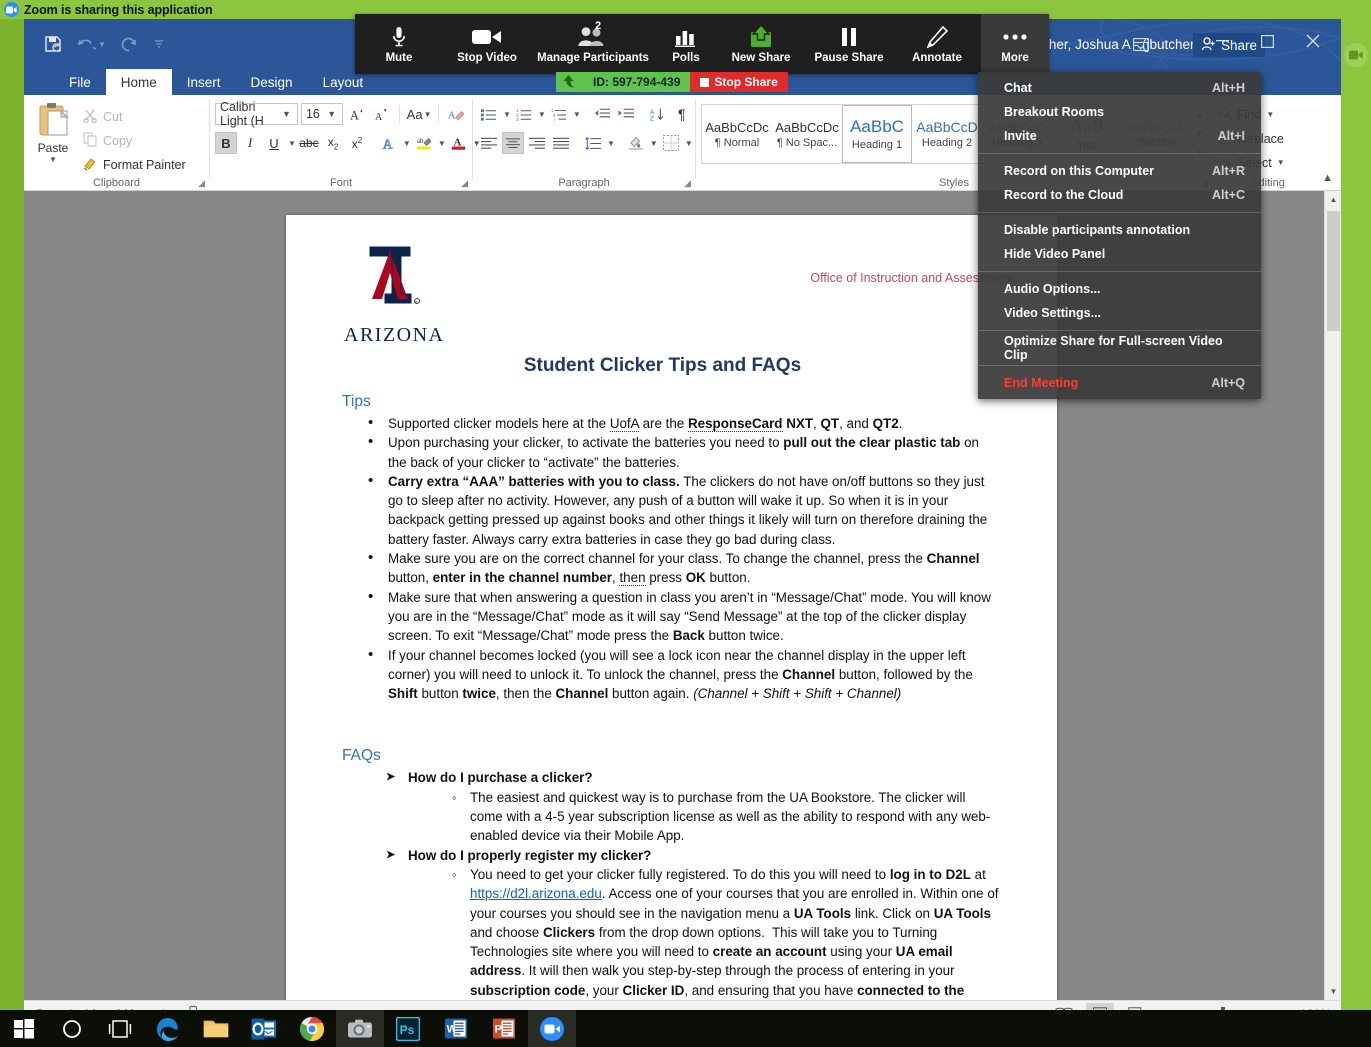 The image size is (1371, 1047). What do you see at coordinates (611, 143) in the screenshot?
I see `line-spacing-caret: ▼` at bounding box center [611, 143].